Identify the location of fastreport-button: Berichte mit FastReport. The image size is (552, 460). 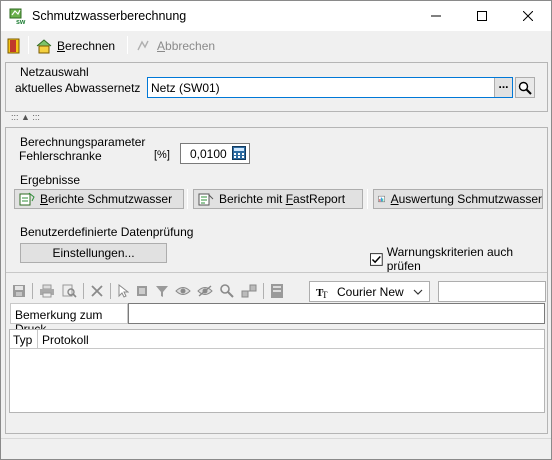
(278, 199).